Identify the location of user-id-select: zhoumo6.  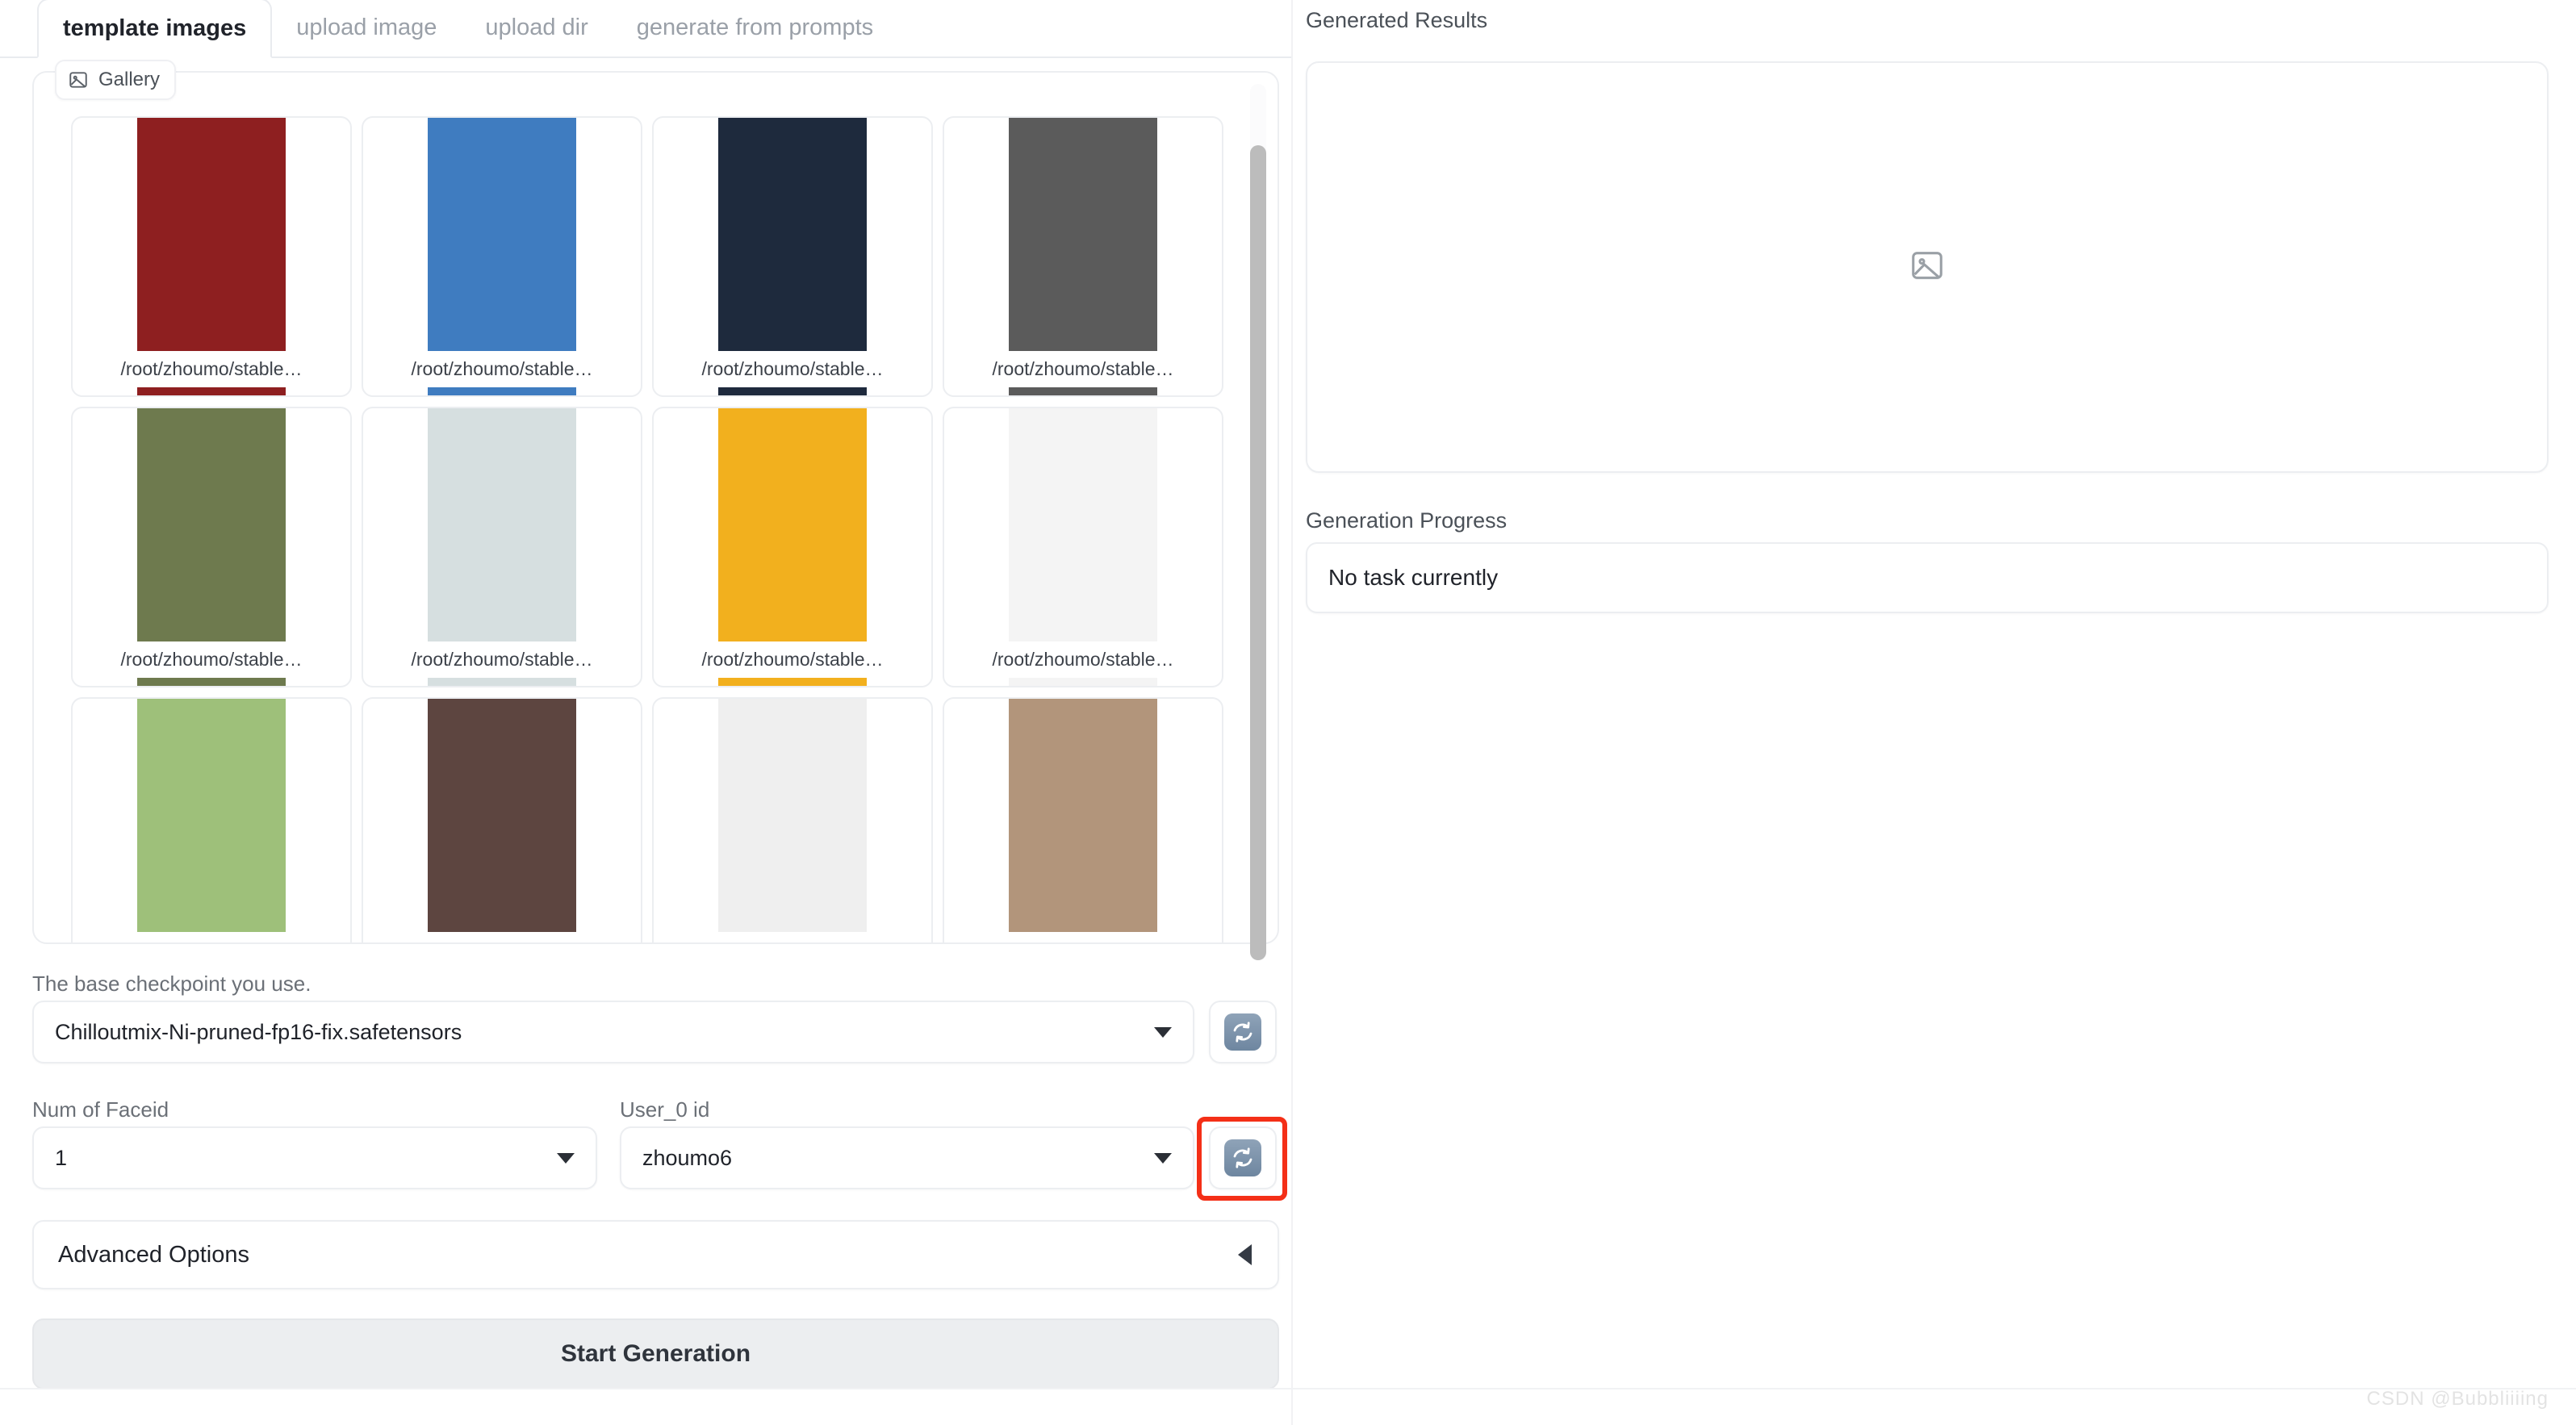
(907, 1157).